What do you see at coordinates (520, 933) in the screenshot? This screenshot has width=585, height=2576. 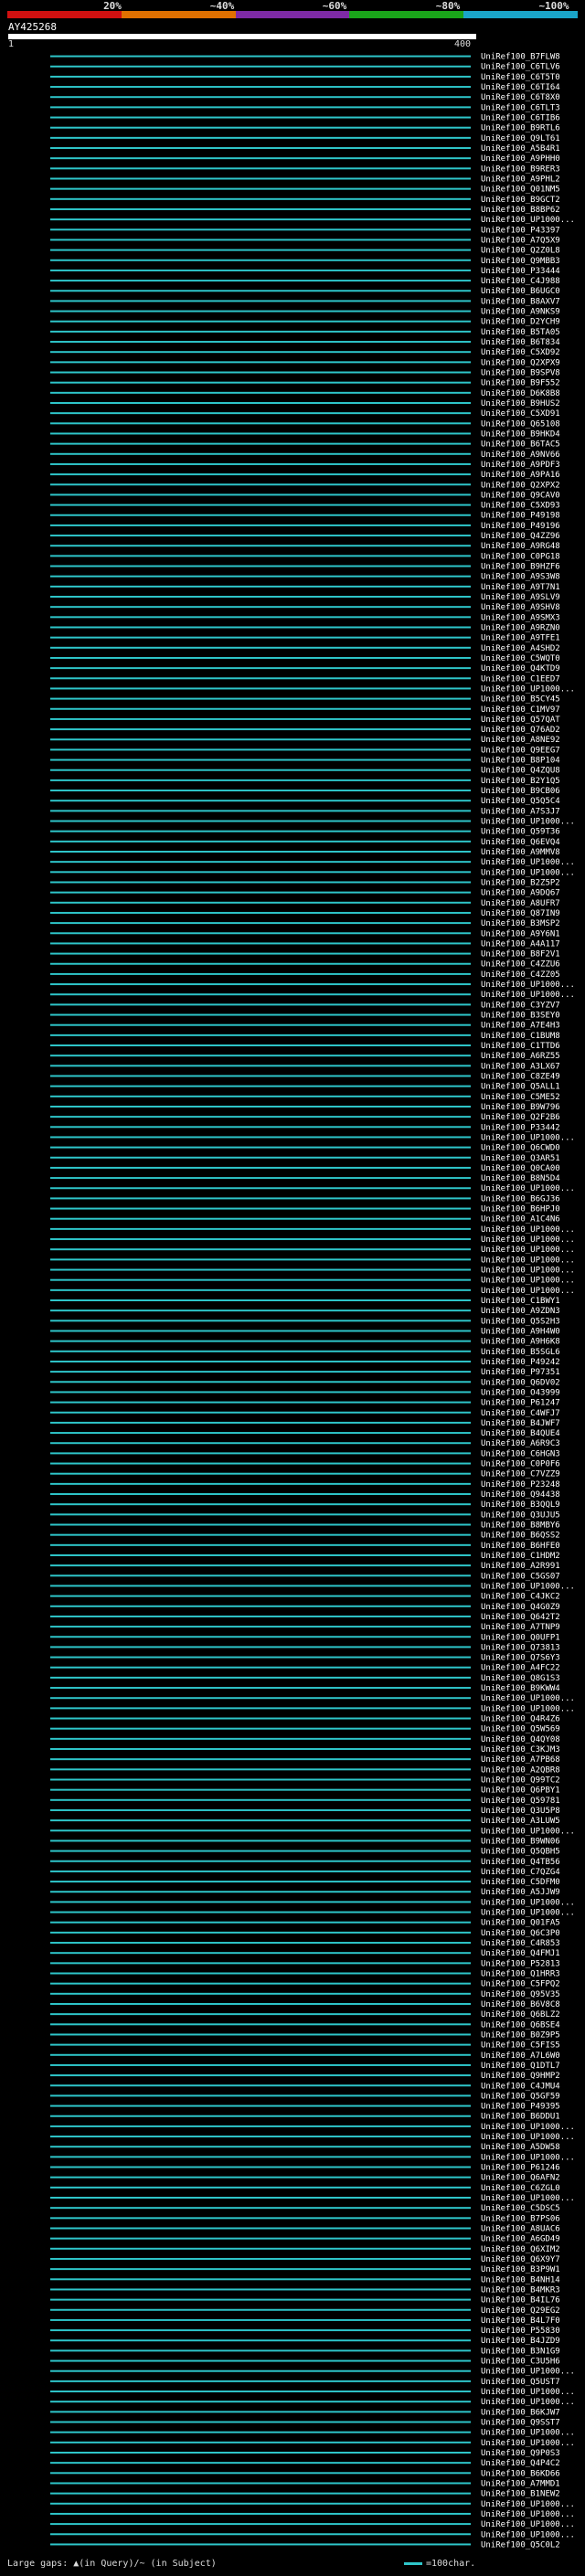 I see `hit-label: UniRef100_A9Y6N1` at bounding box center [520, 933].